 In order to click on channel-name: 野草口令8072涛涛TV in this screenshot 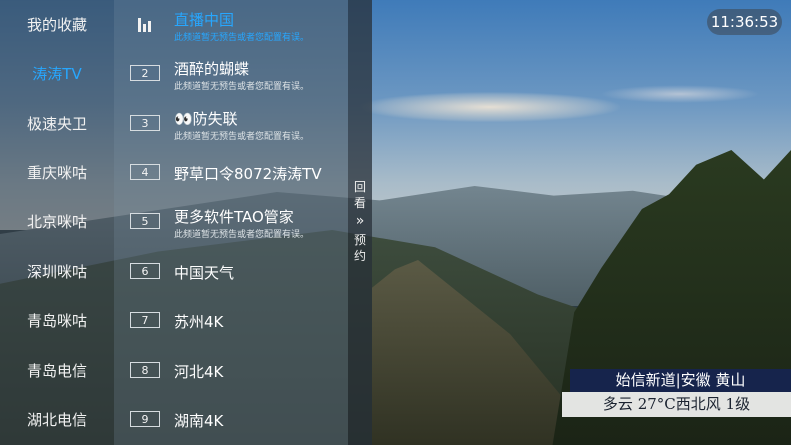, I will do `click(248, 174)`.